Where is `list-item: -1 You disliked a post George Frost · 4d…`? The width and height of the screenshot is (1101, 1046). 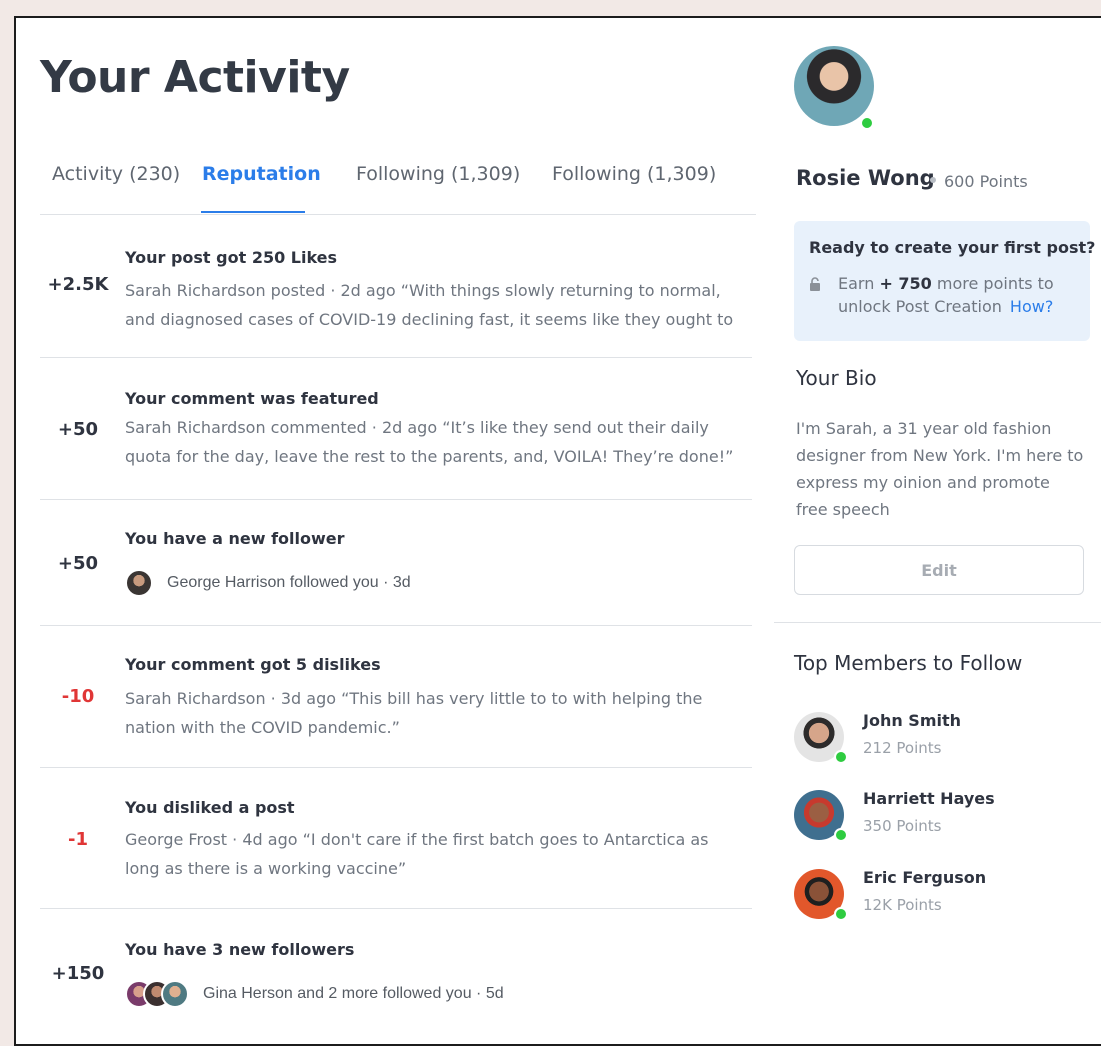
list-item: -1 You disliked a post George Frost · 4d… is located at coordinates (396, 838).